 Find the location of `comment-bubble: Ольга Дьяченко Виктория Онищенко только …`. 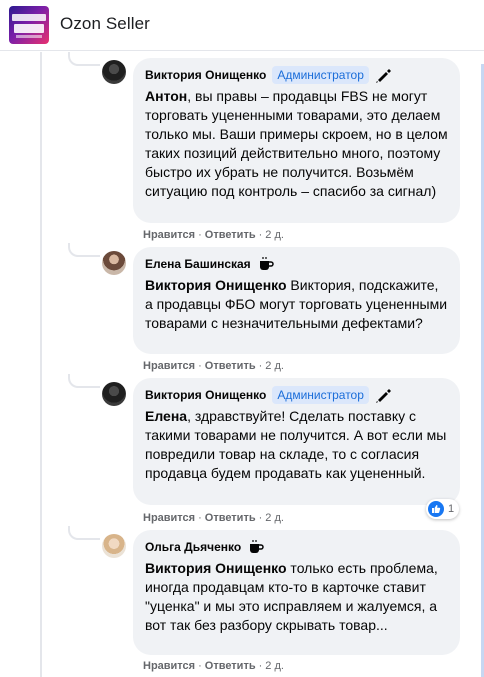

comment-bubble: Ольга Дьяченко Виктория Онищенко только … is located at coordinates (296, 592).